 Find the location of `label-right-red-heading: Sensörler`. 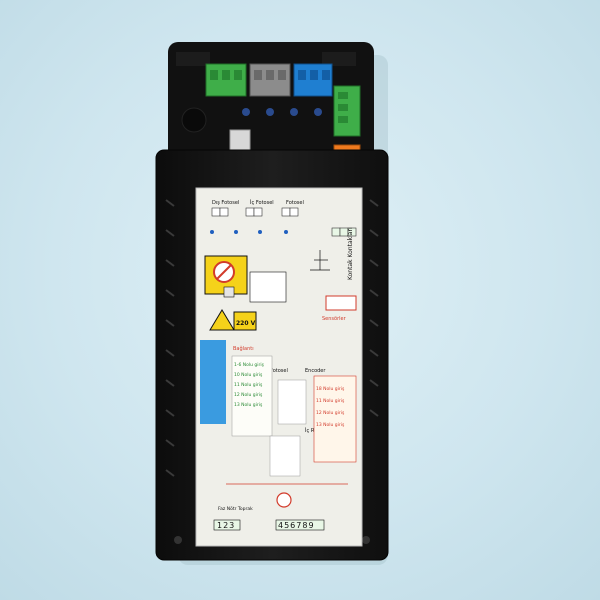

label-right-red-heading: Sensörler is located at coordinates (334, 319).